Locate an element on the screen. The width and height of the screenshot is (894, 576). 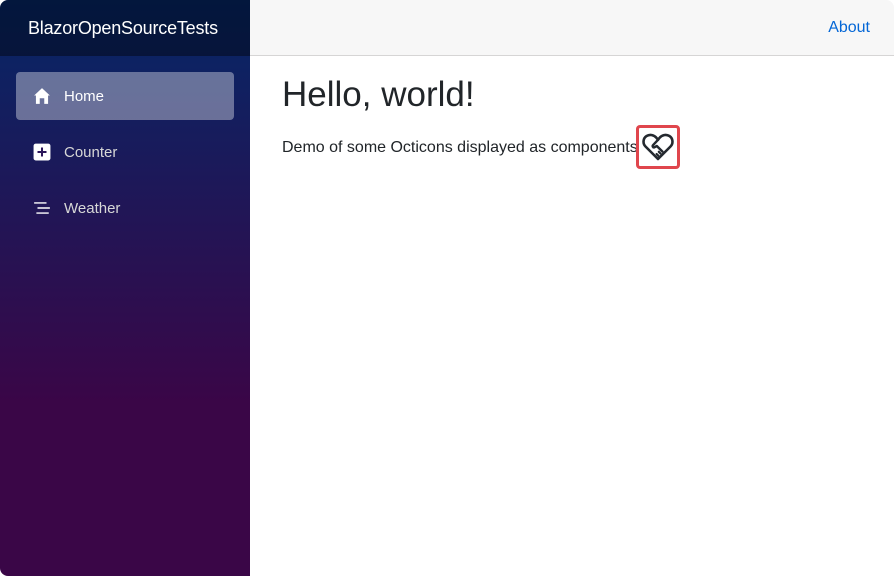
app-brand: BlazorOpenSourceTests is located at coordinates (123, 28).